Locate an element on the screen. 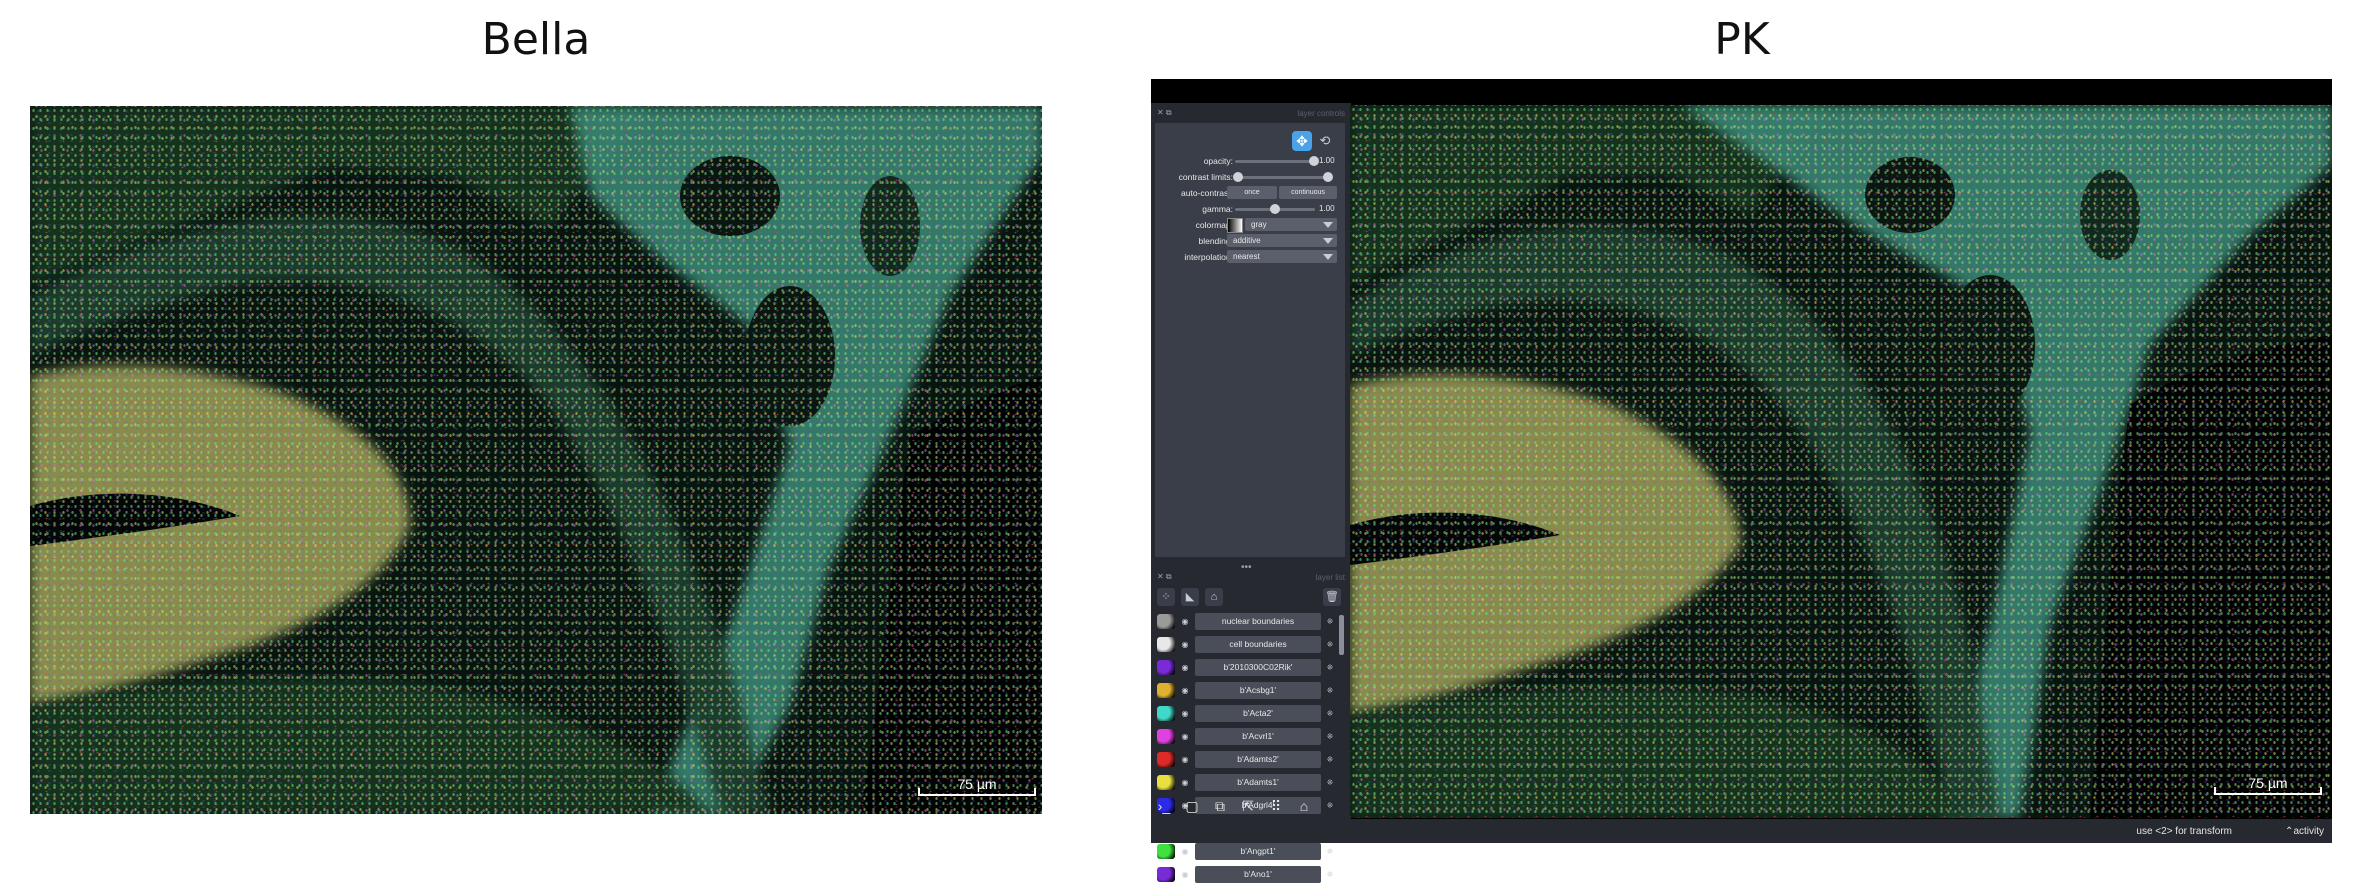 The image size is (2356, 889). layer-name: b'Adamts2' is located at coordinates (1258, 759).